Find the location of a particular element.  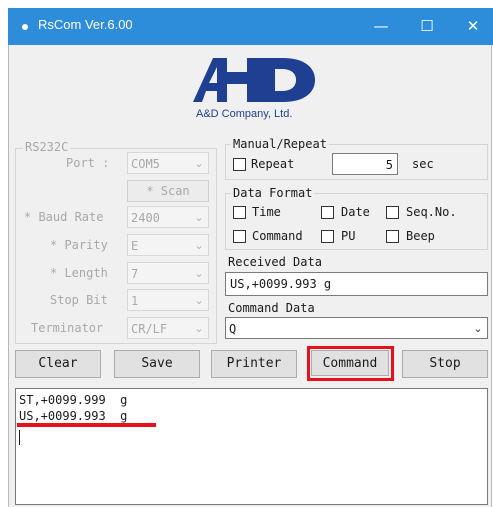

beep-label: Beep is located at coordinates (420, 236).